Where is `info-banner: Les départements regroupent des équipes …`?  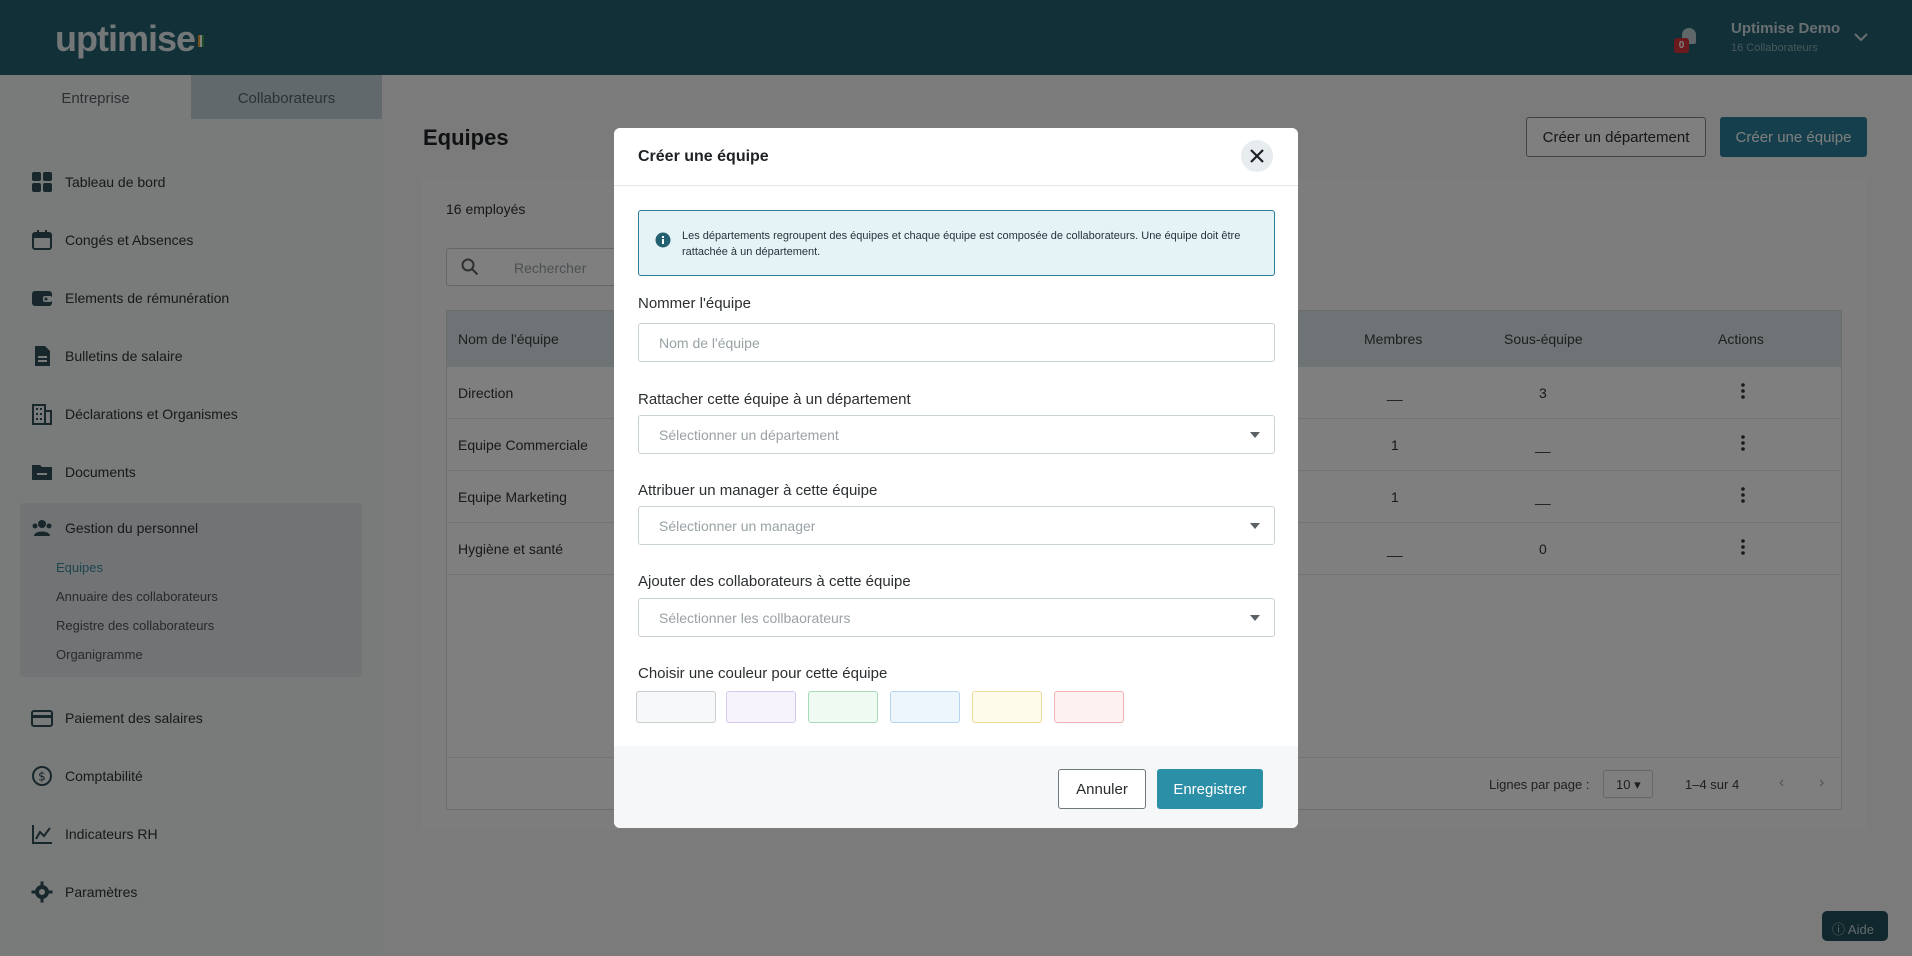 info-banner: Les départements regroupent des équipes … is located at coordinates (956, 243).